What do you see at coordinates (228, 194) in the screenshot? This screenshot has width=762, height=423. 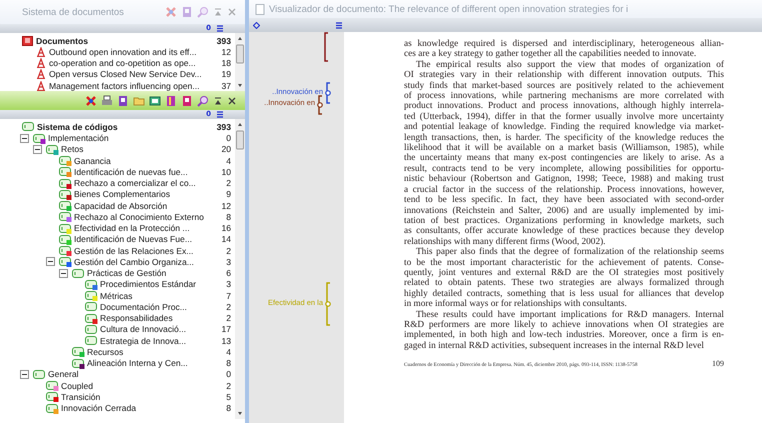 I see `code-count: 9` at bounding box center [228, 194].